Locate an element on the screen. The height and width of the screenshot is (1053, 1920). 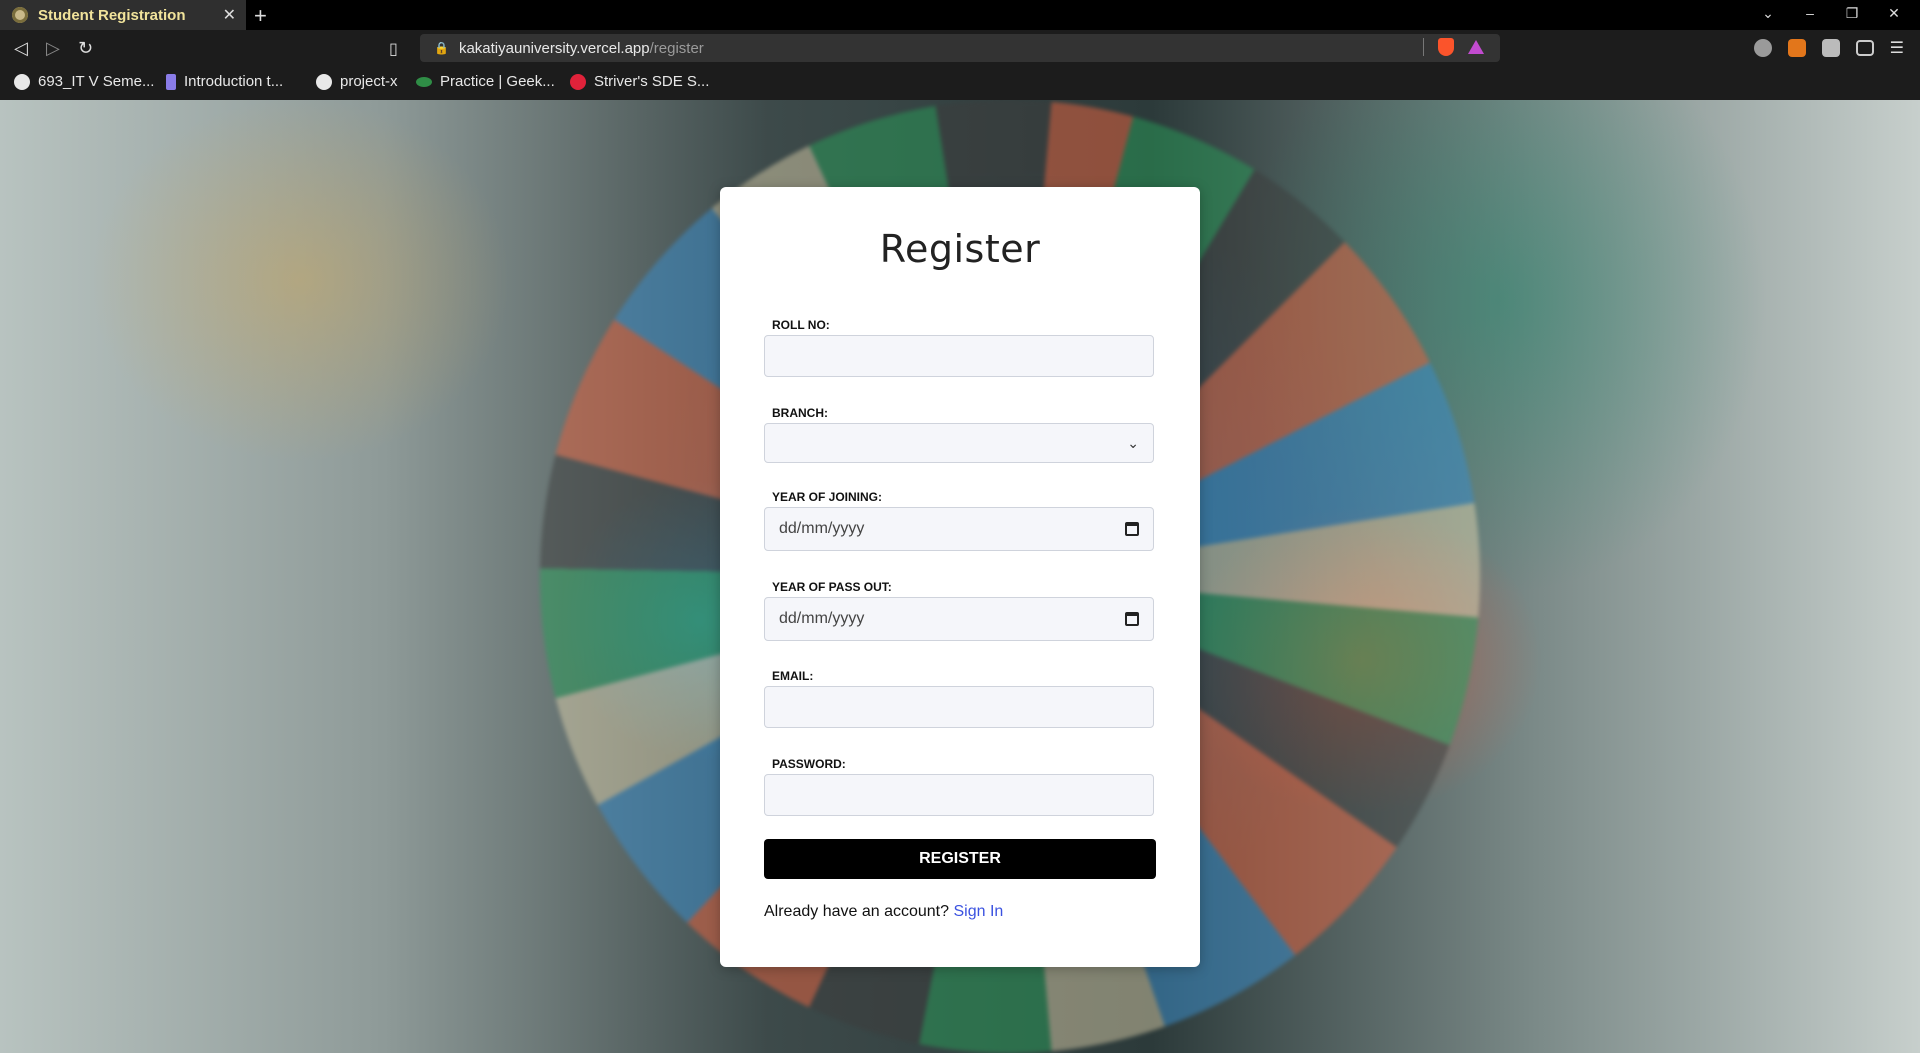
github-icon is located at coordinates (324, 81).